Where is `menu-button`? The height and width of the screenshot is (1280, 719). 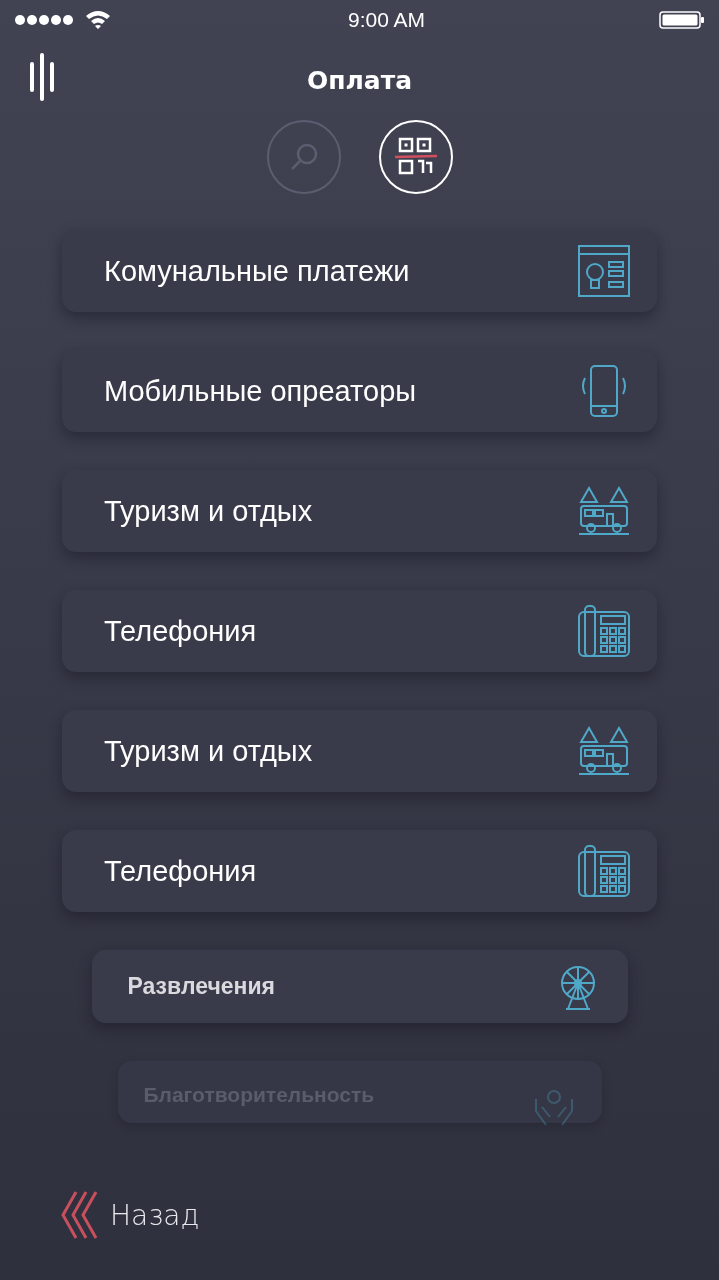
menu-button is located at coordinates (42, 77).